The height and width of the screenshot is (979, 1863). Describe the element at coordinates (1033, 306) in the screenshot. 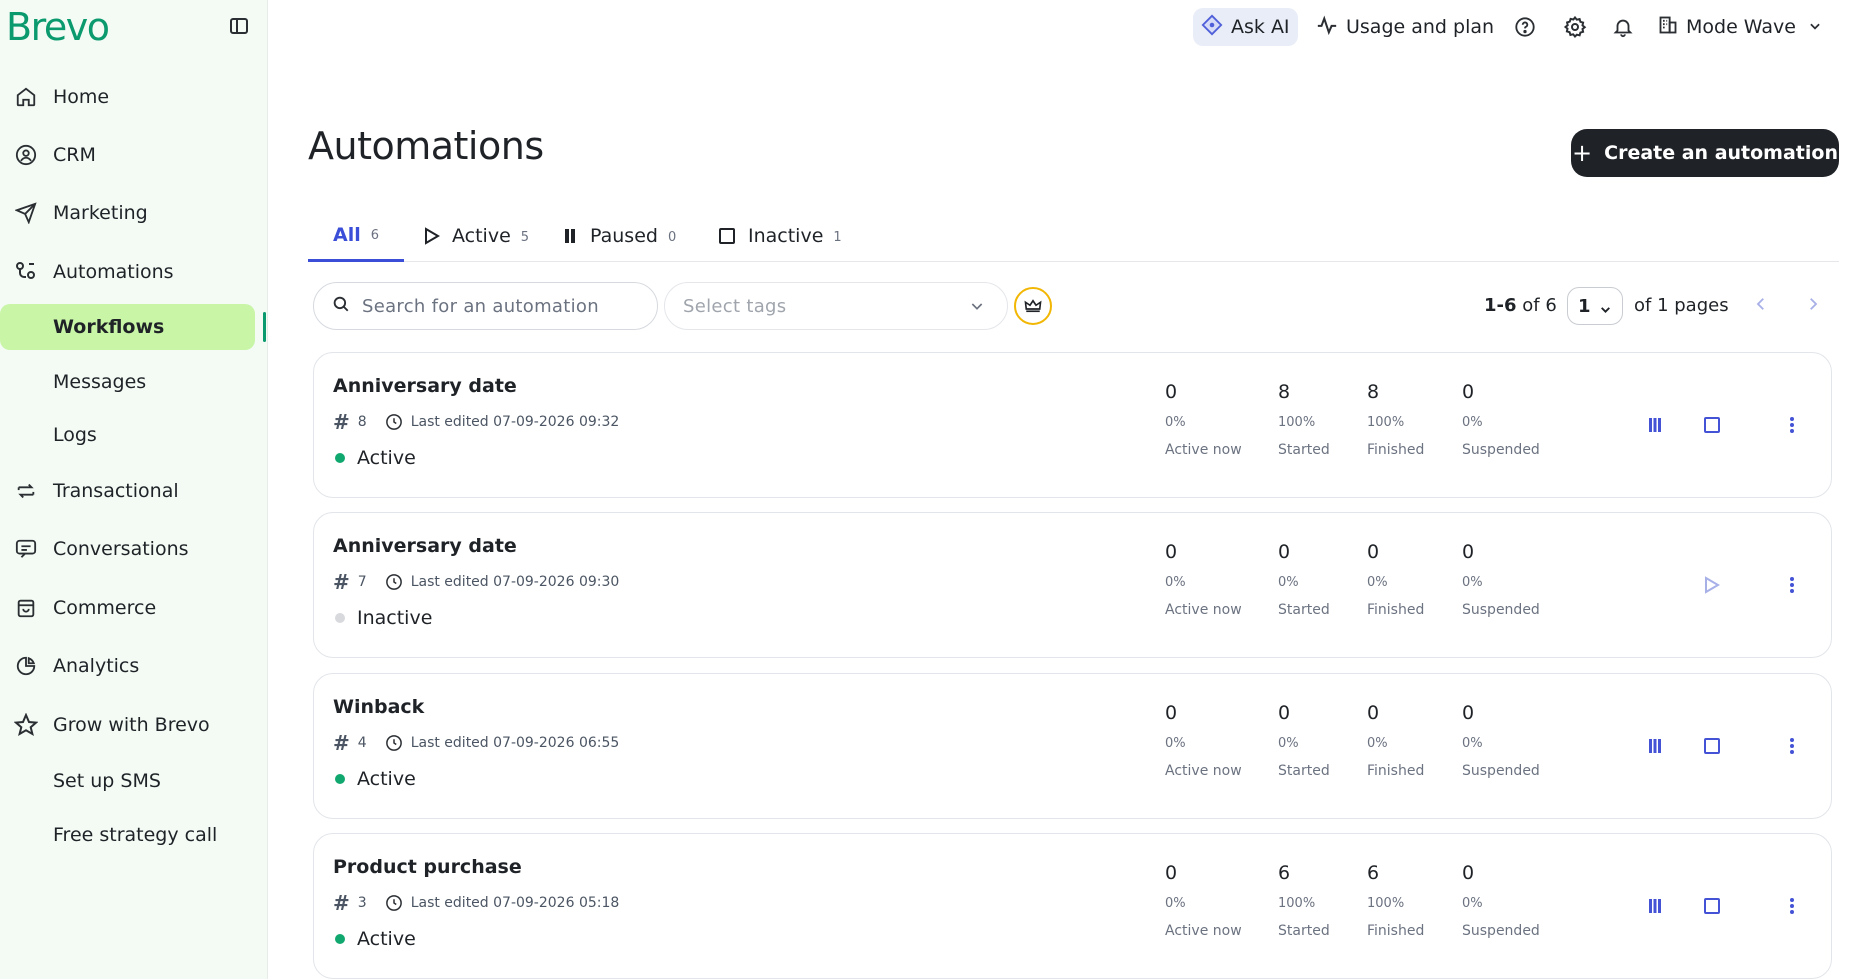

I see `premium-crown-icon` at that location.